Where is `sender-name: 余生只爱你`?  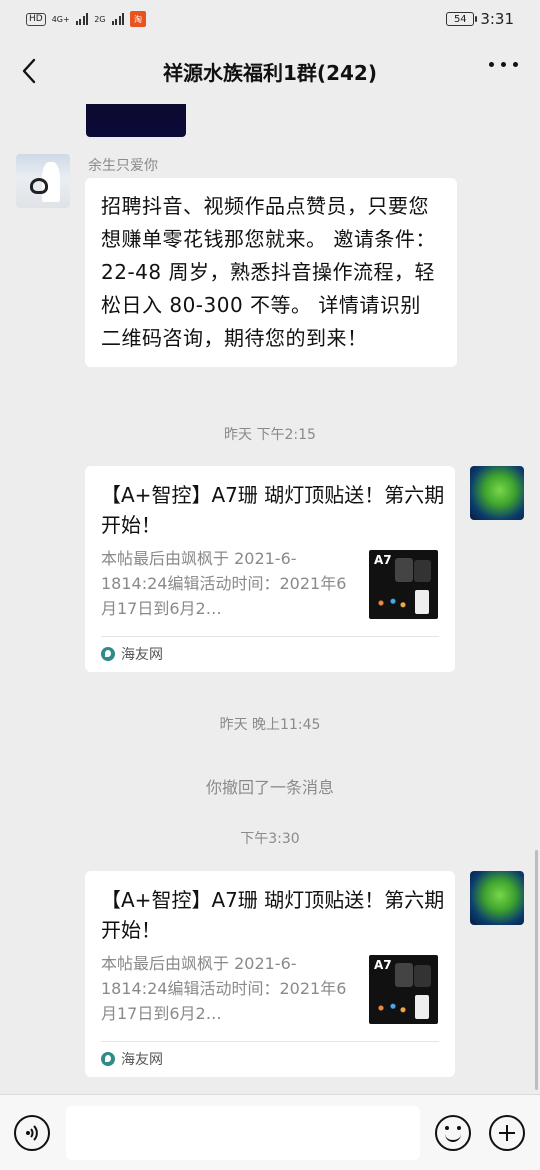 sender-name: 余生只爱你 is located at coordinates (123, 166).